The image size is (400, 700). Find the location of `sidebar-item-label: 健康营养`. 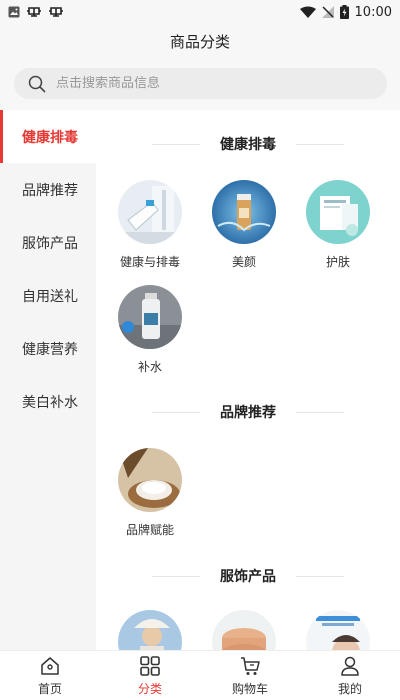

sidebar-item-label: 健康营养 is located at coordinates (50, 349).